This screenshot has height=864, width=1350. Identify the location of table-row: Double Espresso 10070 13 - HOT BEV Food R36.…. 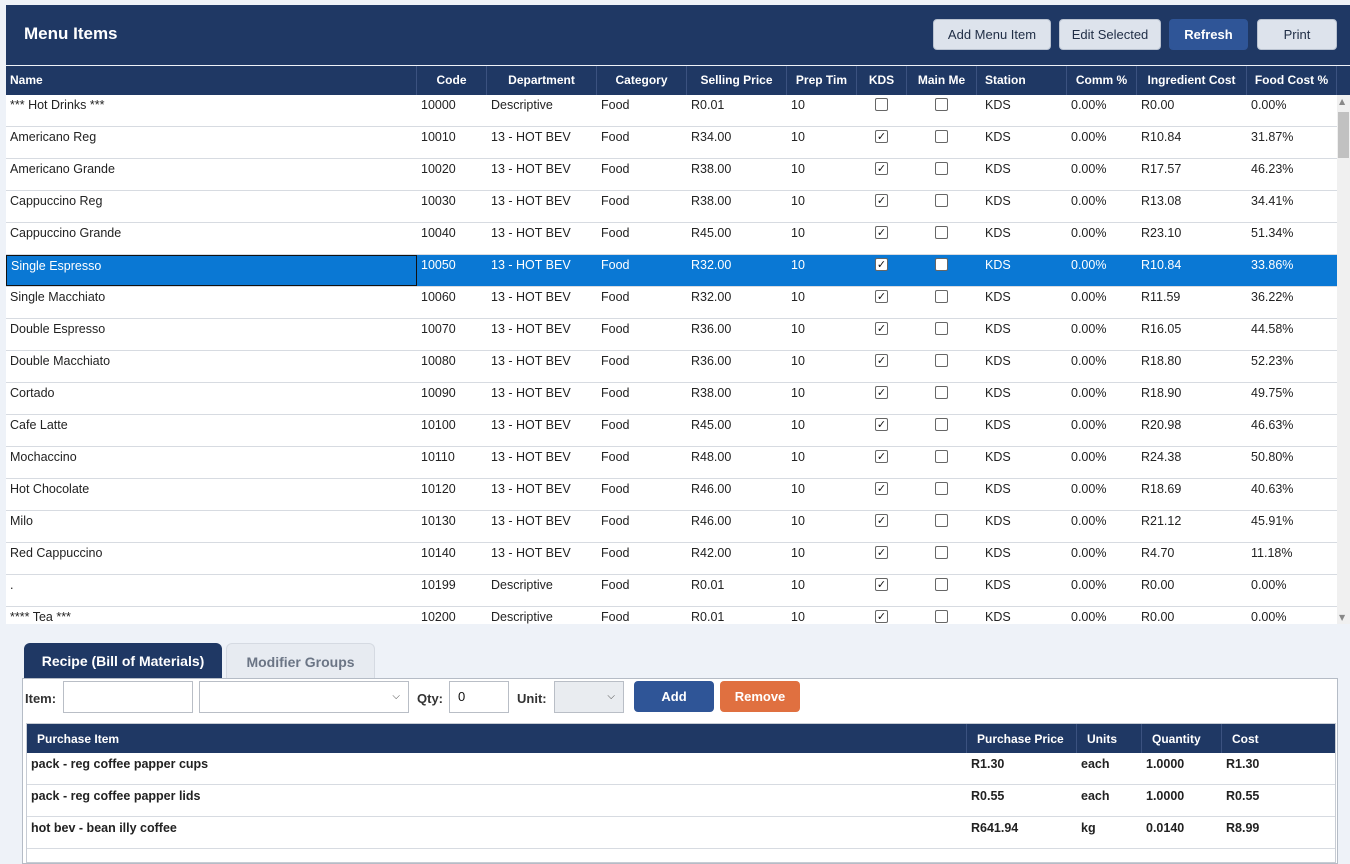
(671, 335).